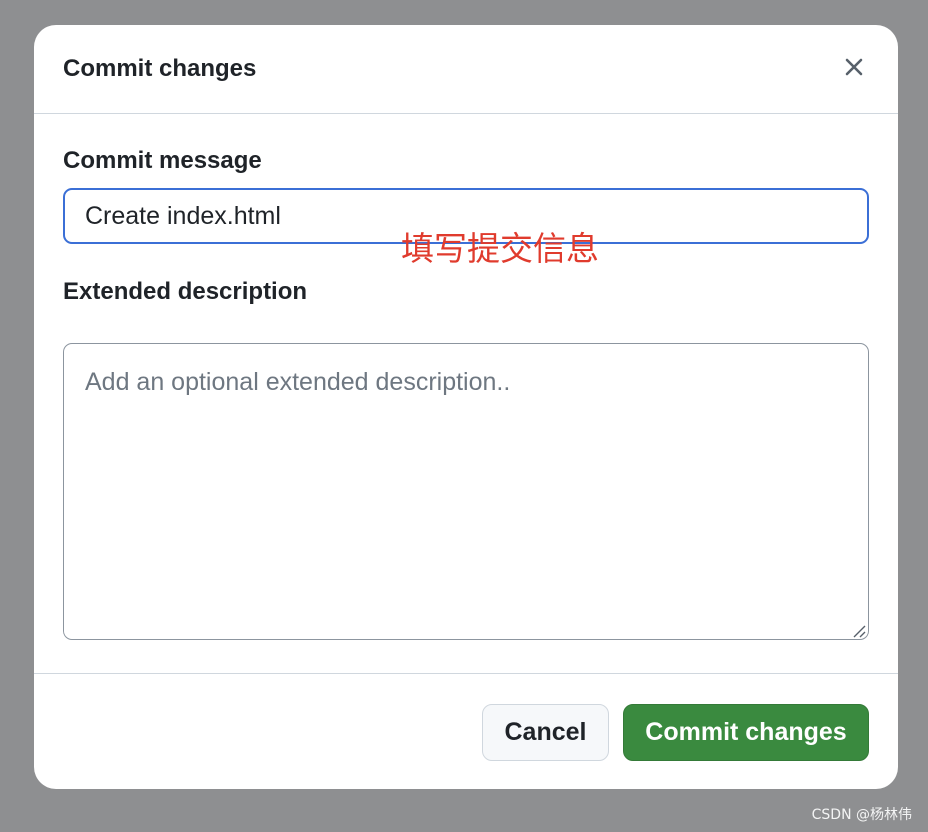 The width and height of the screenshot is (928, 832). I want to click on close-button, so click(854, 67).